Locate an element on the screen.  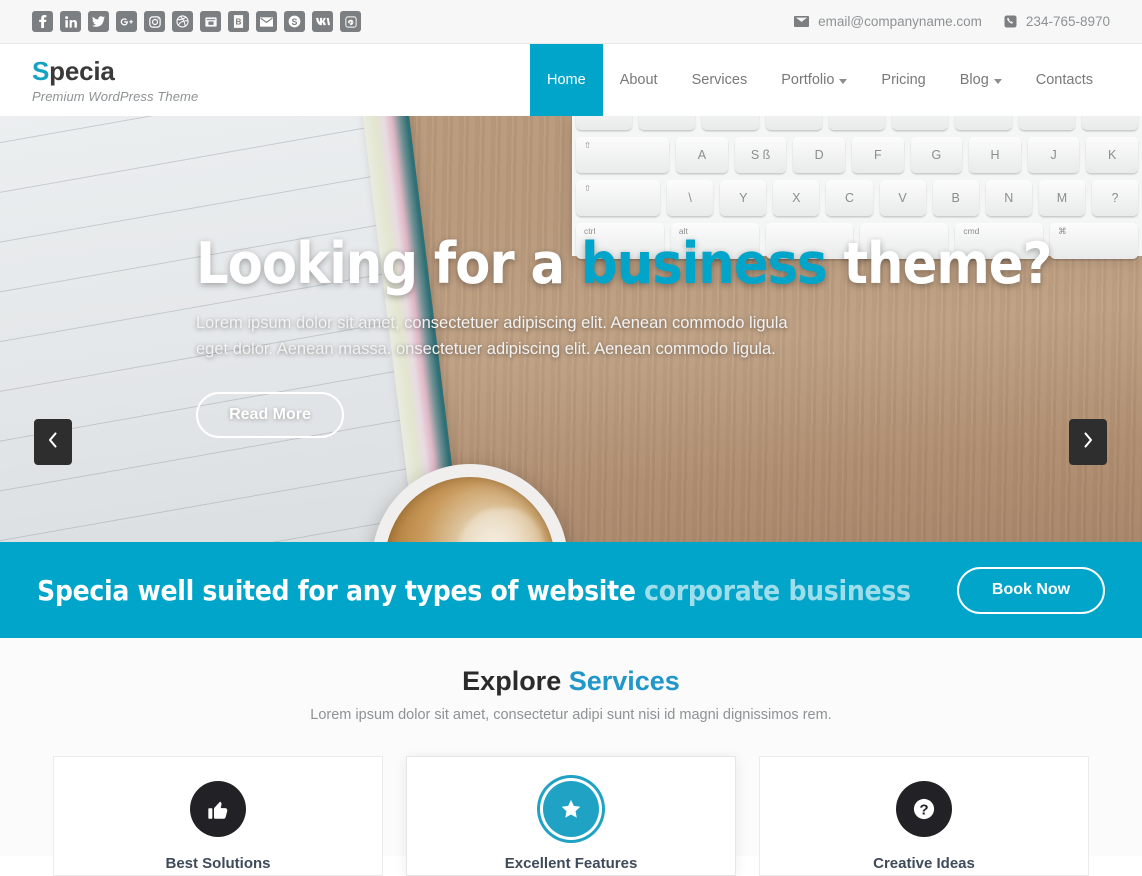
nav-item-portfolio: Portfolio is located at coordinates (814, 80).